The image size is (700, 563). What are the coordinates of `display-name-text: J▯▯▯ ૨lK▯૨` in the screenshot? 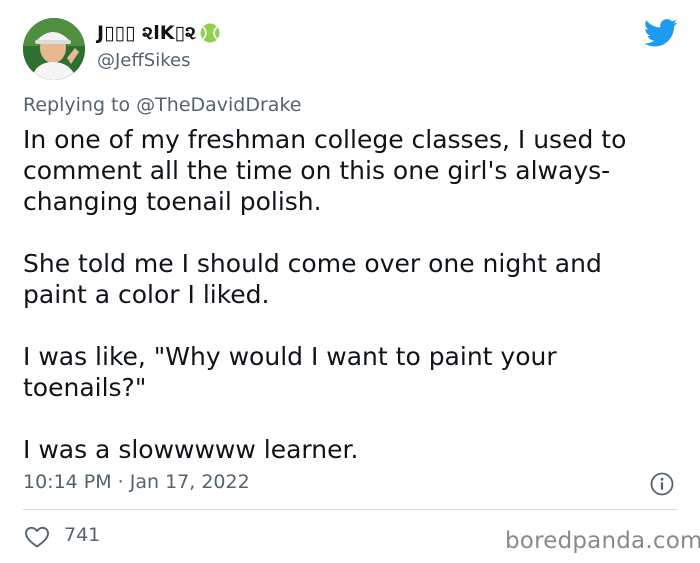 It's located at (147, 33).